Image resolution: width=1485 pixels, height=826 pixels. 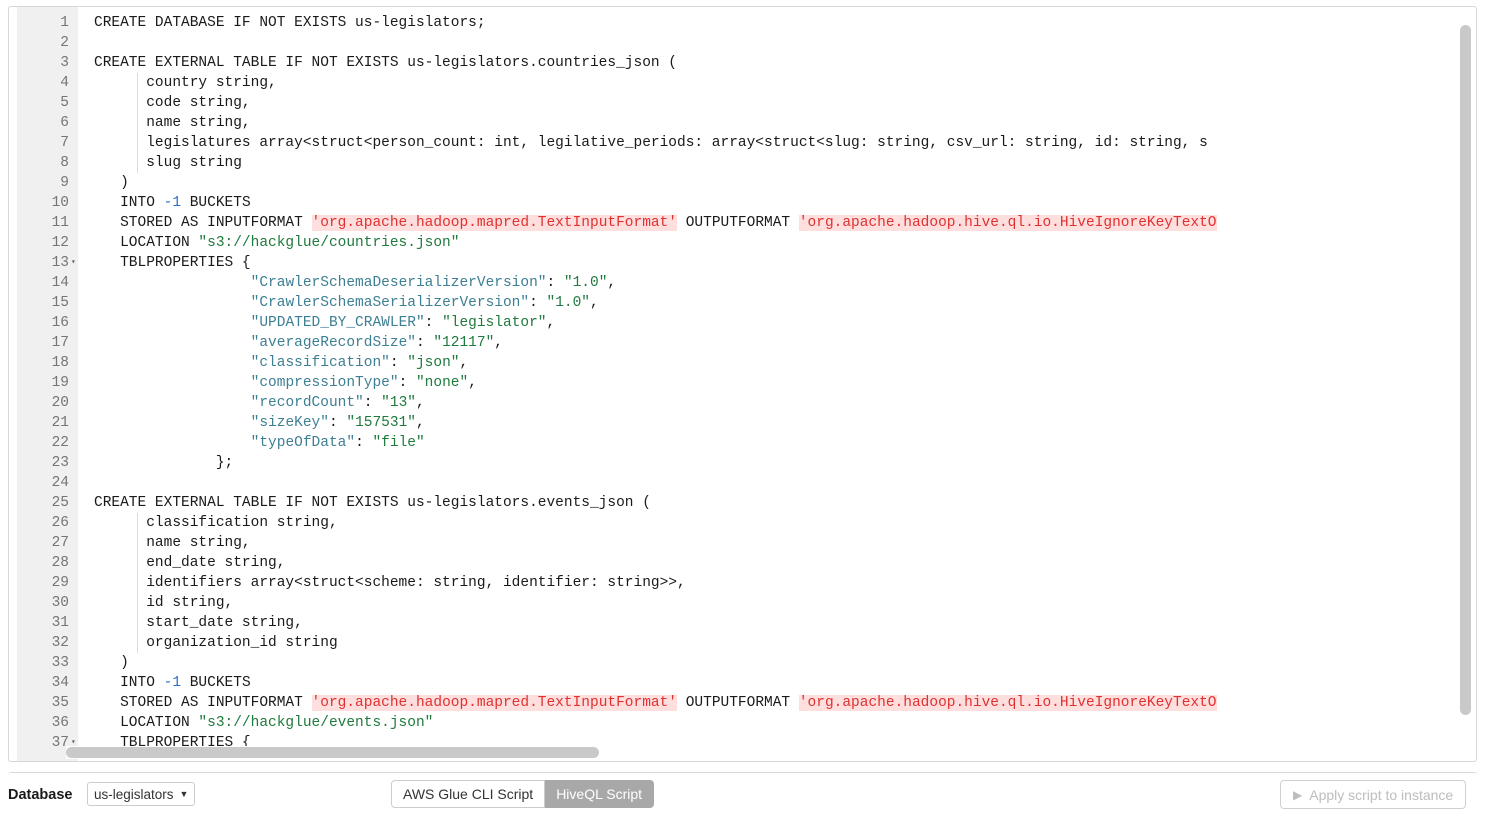 I want to click on code-line: 19 "compressionType": "none",, so click(x=742, y=383).